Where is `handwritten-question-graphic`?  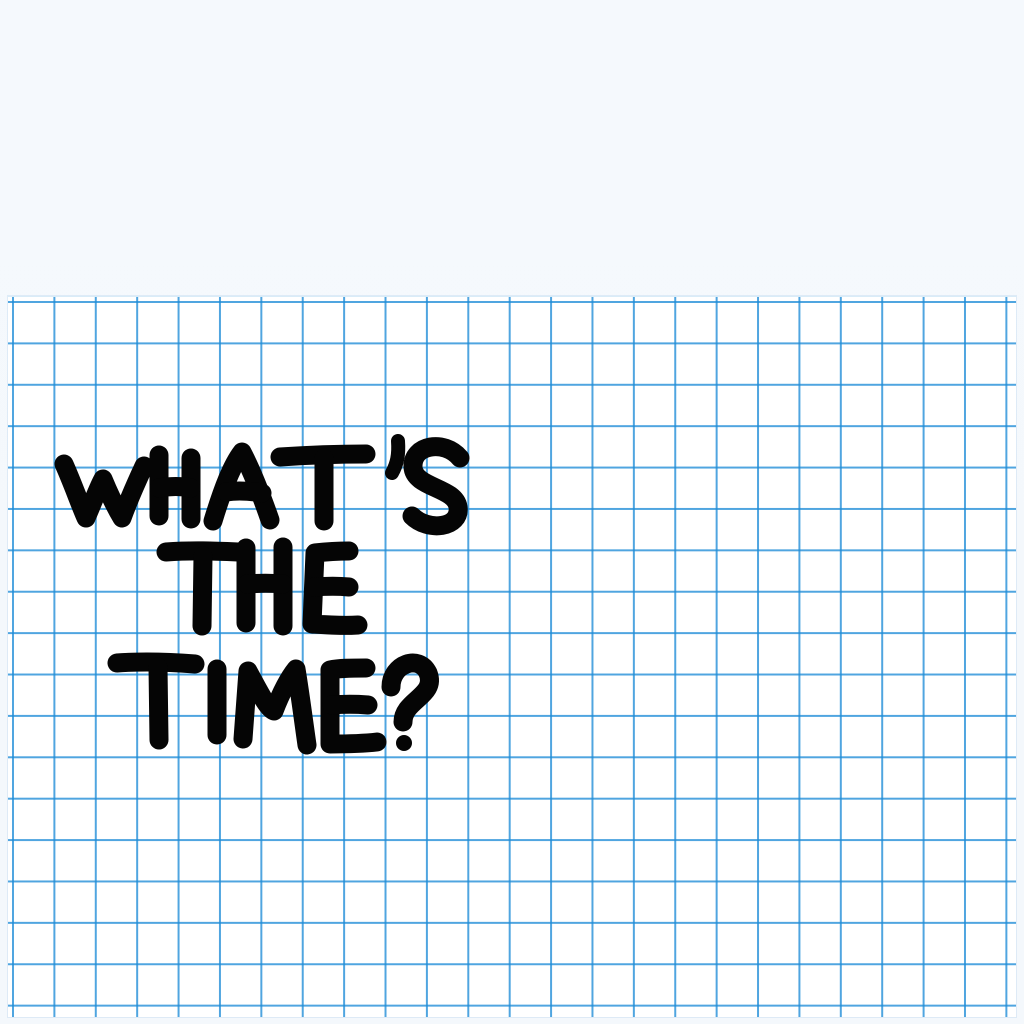 handwritten-question-graphic is located at coordinates (262, 594).